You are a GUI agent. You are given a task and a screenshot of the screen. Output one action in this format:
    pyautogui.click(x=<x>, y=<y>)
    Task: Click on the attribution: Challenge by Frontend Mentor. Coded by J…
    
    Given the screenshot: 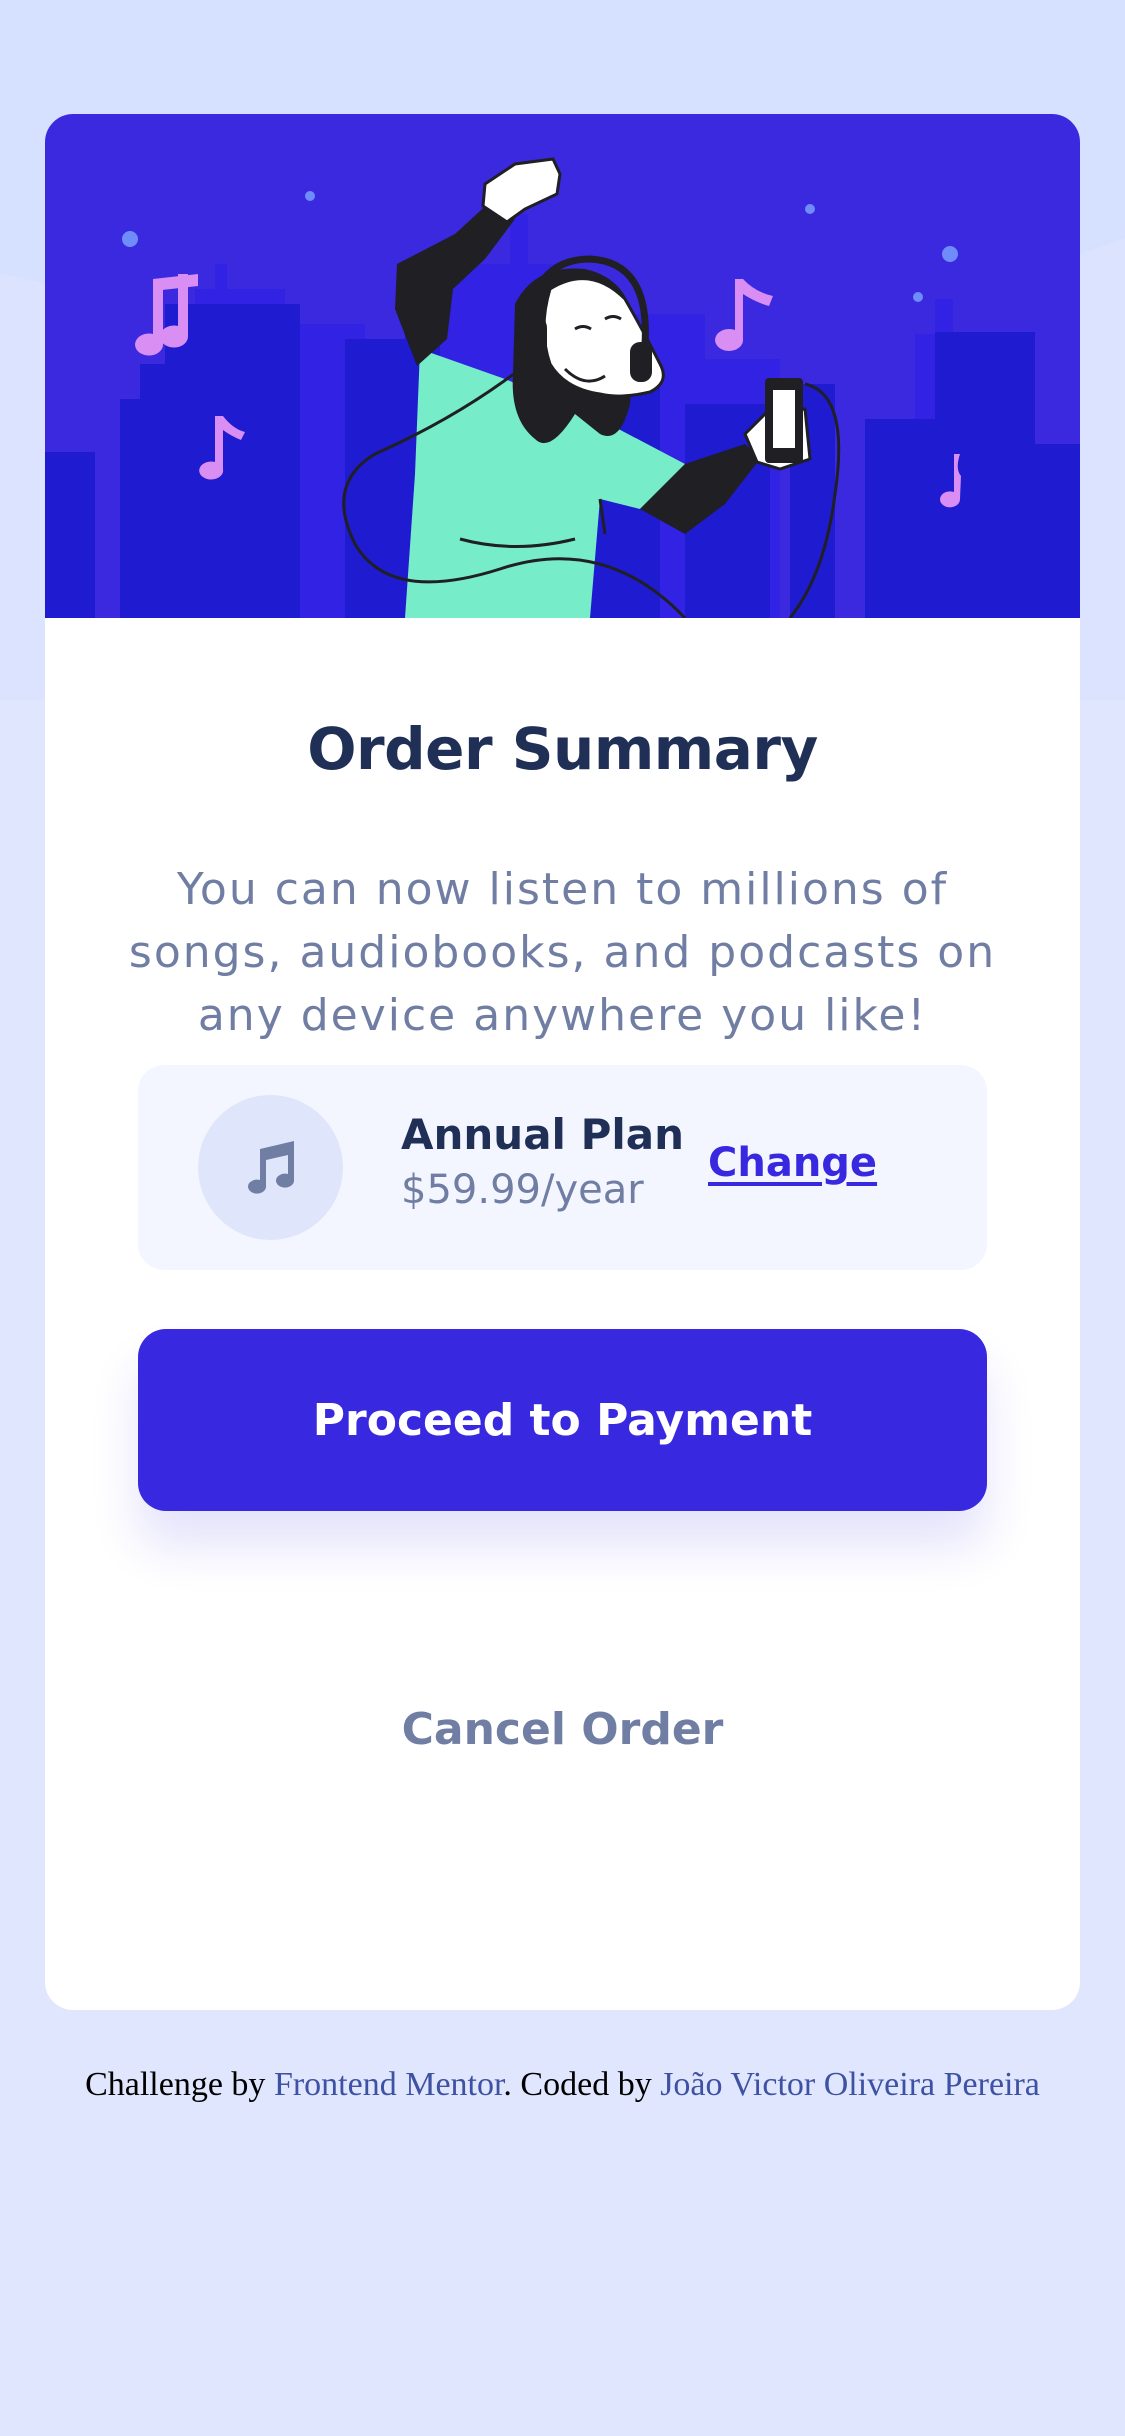 What is the action you would take?
    pyautogui.click(x=562, y=2085)
    